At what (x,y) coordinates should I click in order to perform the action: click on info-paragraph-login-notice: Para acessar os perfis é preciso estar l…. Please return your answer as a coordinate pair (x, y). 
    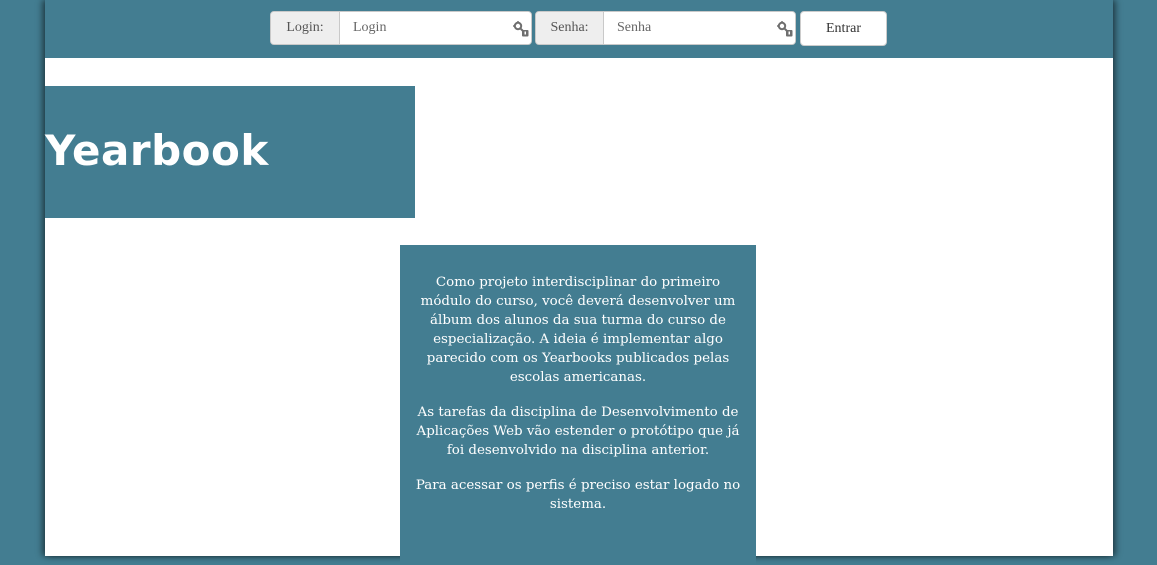
    Looking at the image, I should click on (578, 495).